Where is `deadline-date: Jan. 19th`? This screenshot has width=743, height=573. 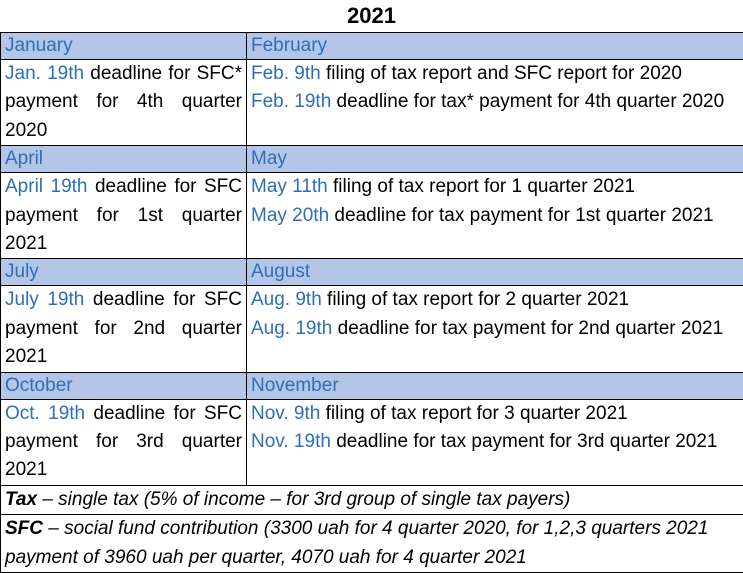
deadline-date: Jan. 19th is located at coordinates (44, 73).